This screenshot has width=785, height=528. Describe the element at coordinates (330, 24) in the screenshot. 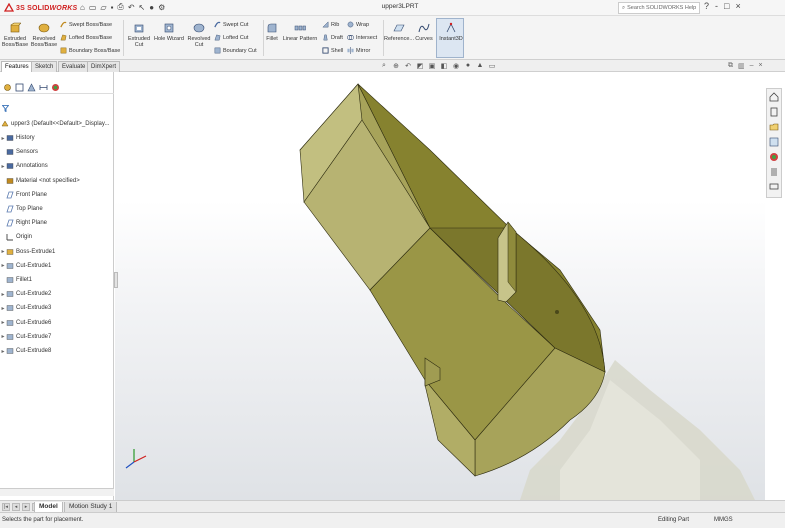

I see `rib-button: Rib` at that location.